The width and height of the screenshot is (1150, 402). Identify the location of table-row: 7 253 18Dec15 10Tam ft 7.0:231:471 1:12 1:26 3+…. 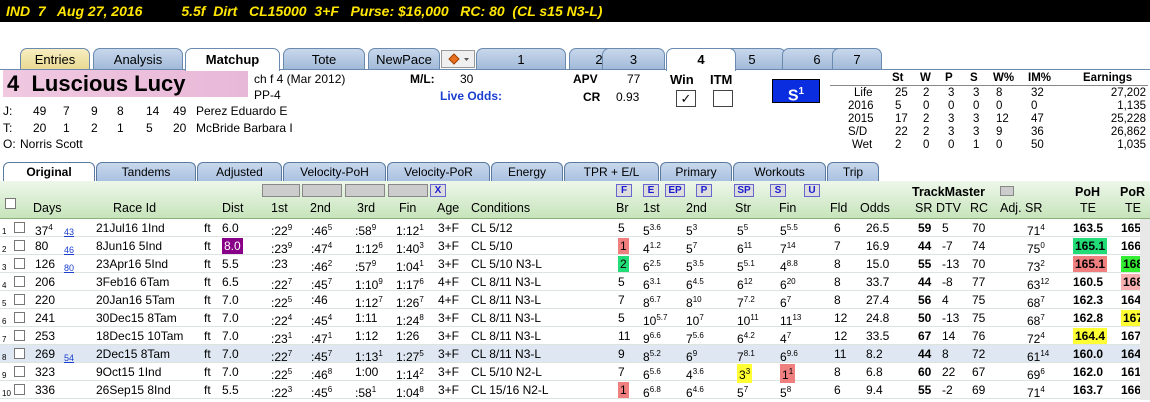
(575, 336).